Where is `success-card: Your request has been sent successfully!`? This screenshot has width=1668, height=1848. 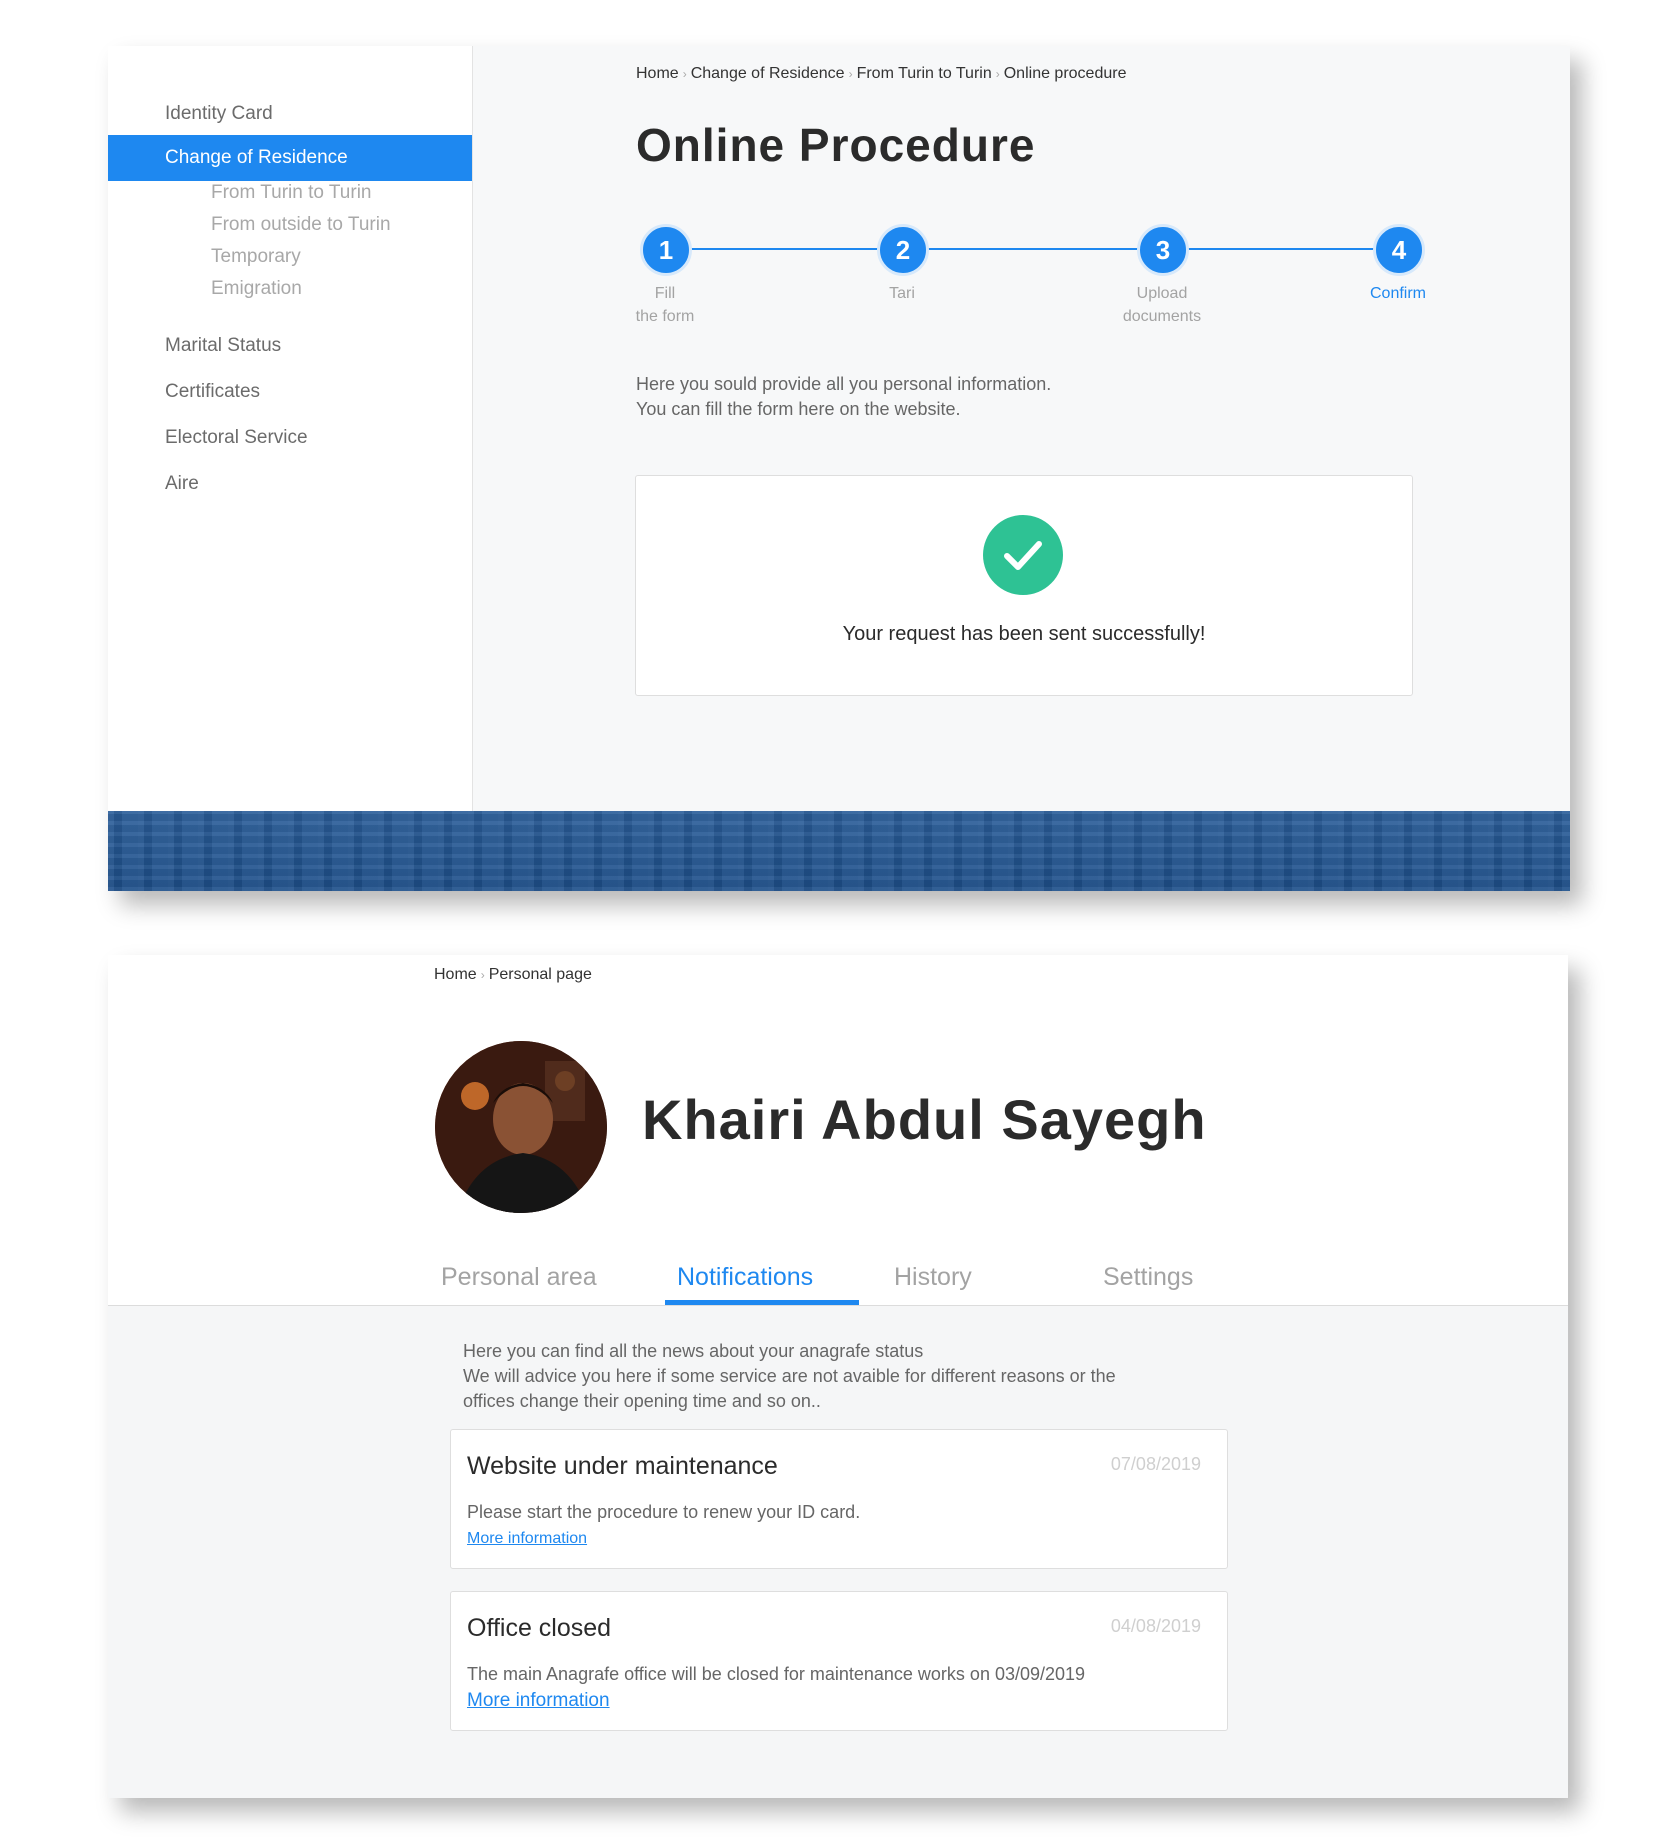 success-card: Your request has been sent successfully! is located at coordinates (1024, 585).